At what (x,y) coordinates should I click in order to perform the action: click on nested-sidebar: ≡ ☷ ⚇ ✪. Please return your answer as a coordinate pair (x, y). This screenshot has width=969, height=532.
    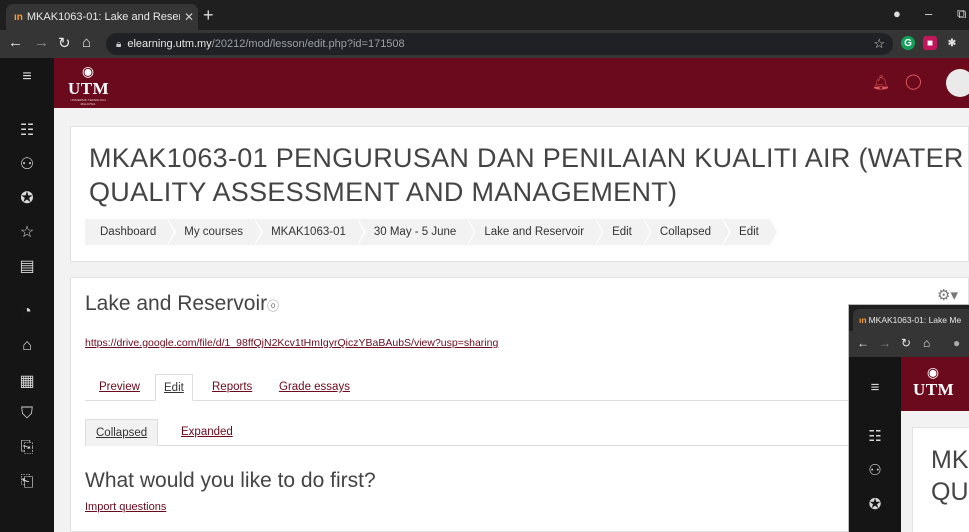
    Looking at the image, I should click on (875, 444).